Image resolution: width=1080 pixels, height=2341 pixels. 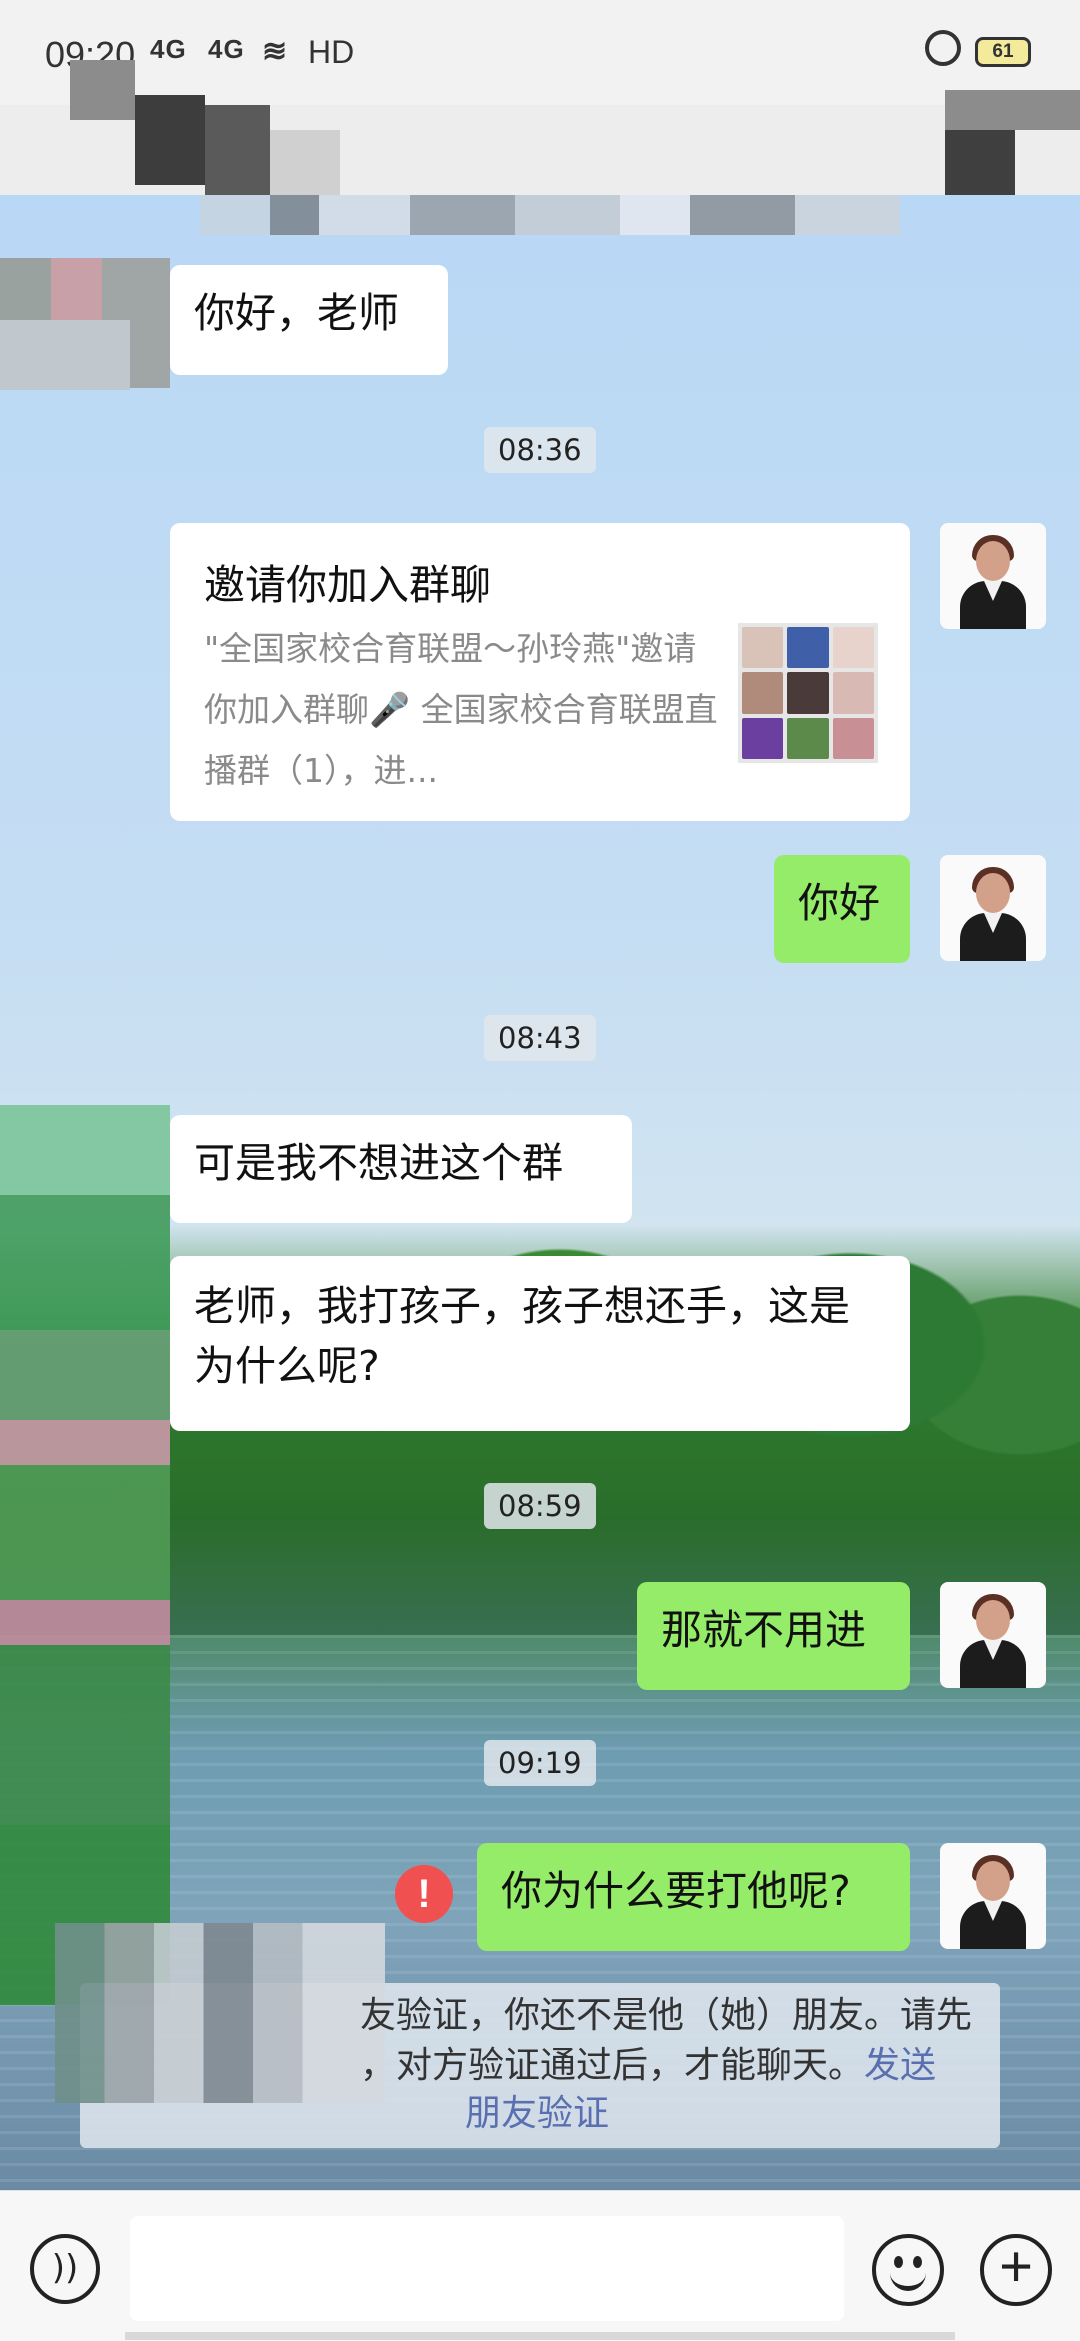 What do you see at coordinates (808, 693) in the screenshot?
I see `group-avatar-grid` at bounding box center [808, 693].